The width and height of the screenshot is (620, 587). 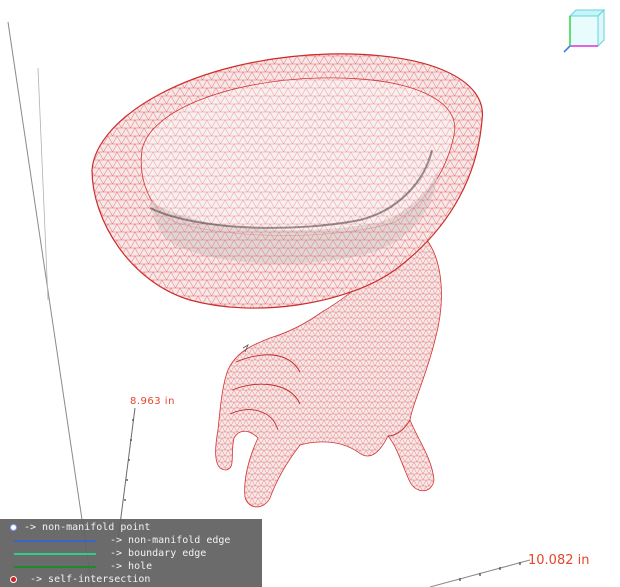 I want to click on boundary-line-marker-icon, so click(x=55, y=554).